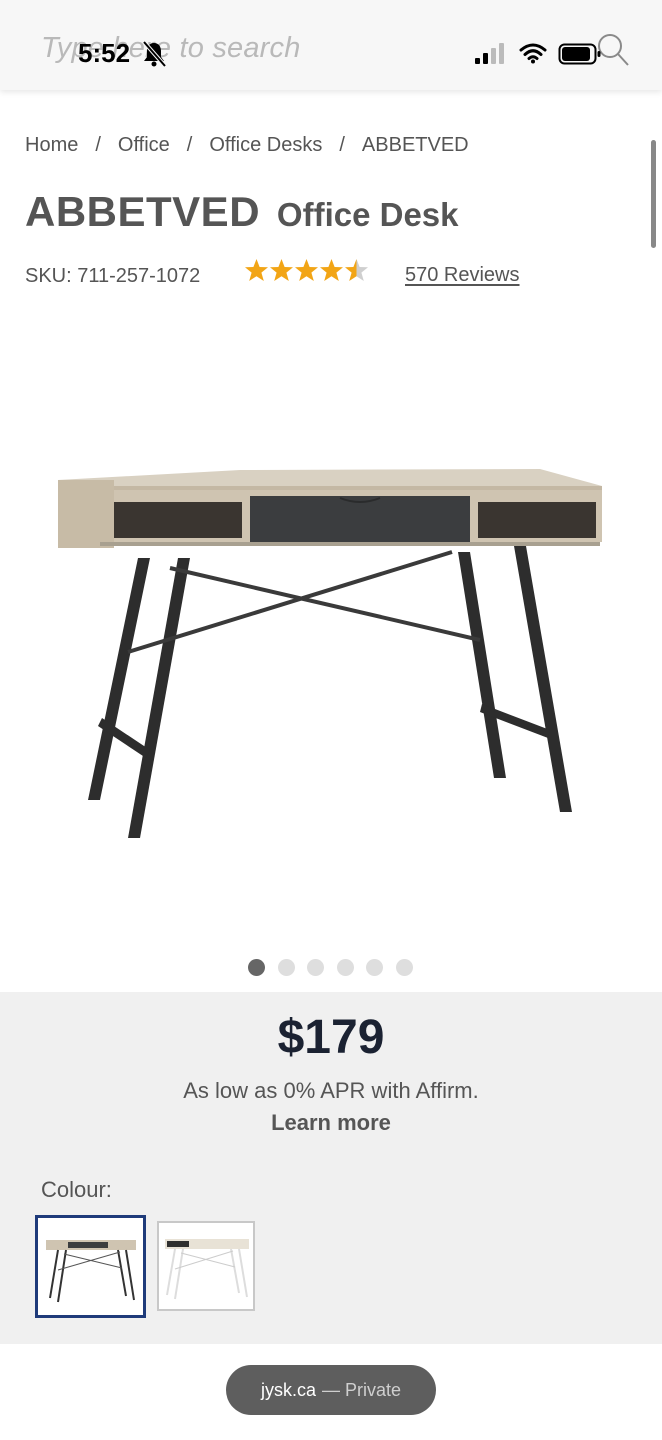 Image resolution: width=662 pixels, height=1440 pixels. I want to click on colour-swatch-black, so click(90, 1266).